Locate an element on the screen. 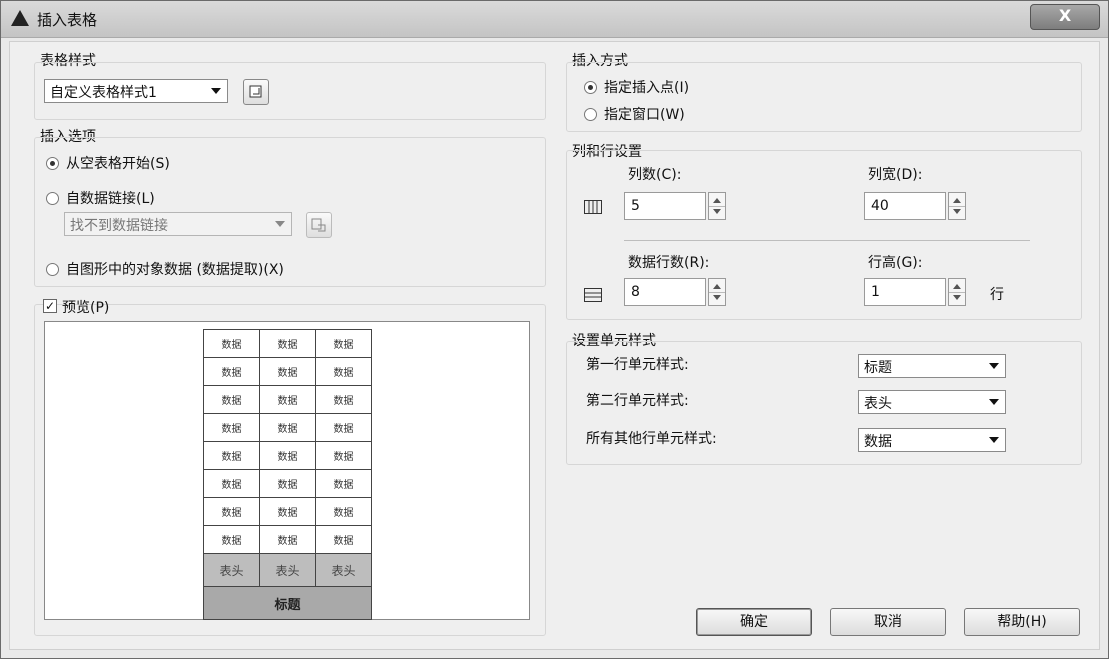 The height and width of the screenshot is (659, 1109). rowheight-label: 行高(G): is located at coordinates (895, 263).